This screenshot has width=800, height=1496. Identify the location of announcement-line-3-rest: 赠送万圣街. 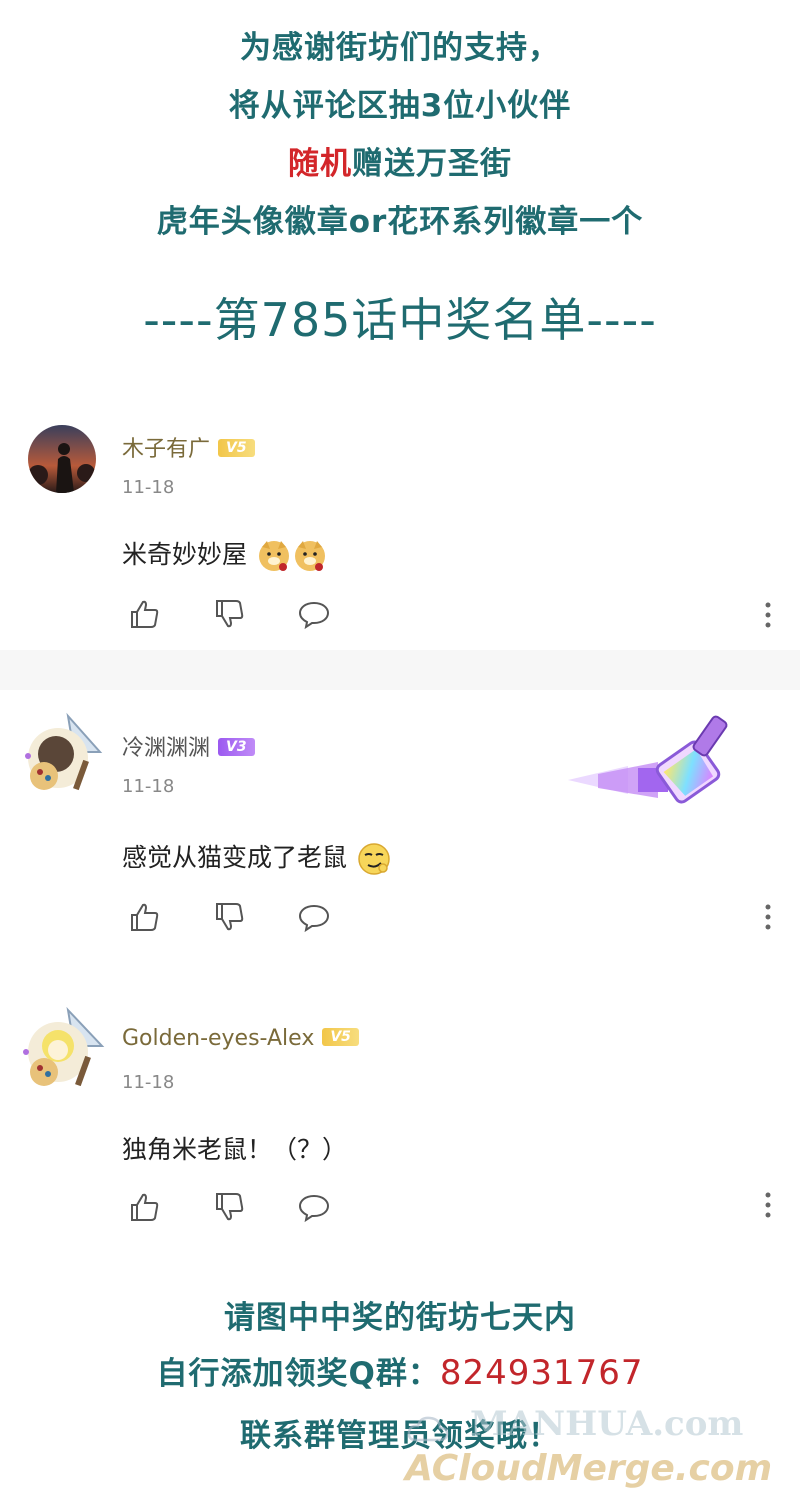
(432, 164).